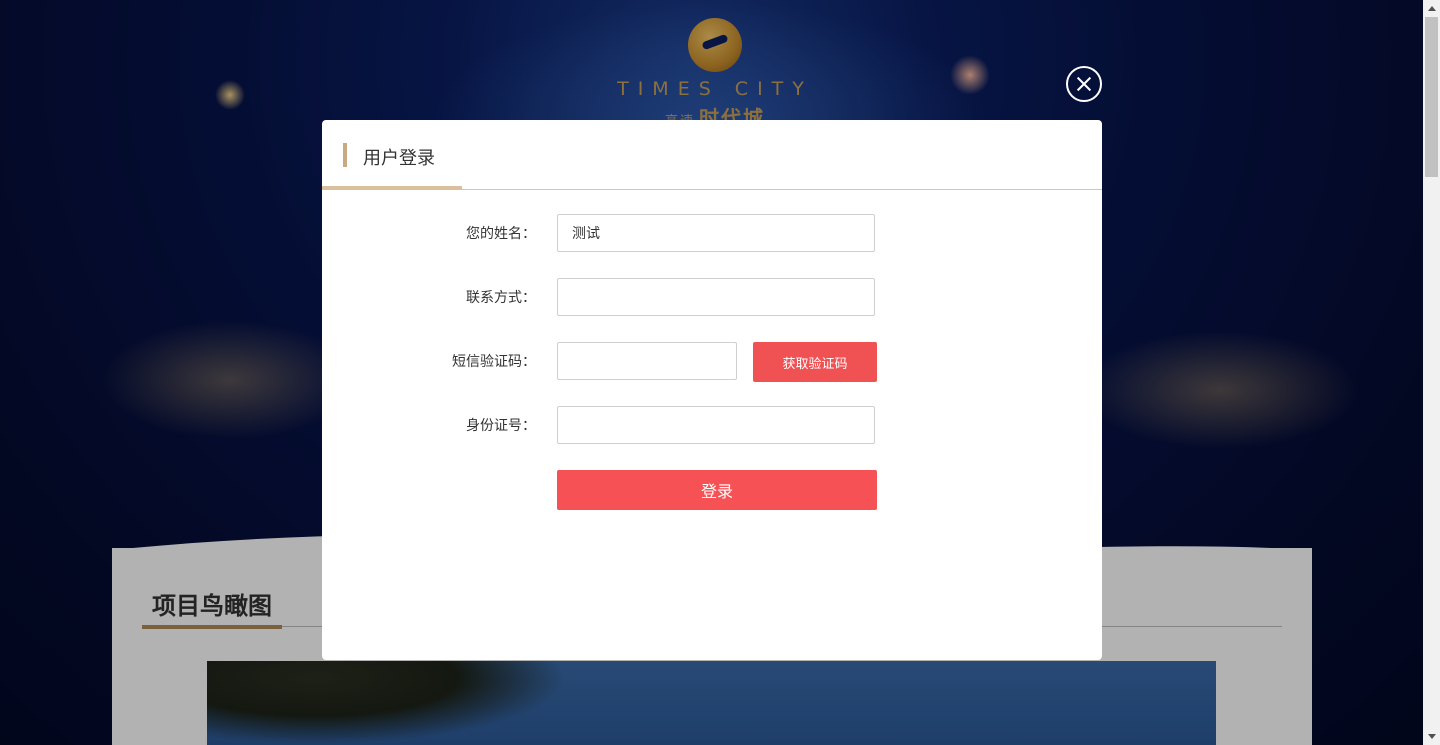 This screenshot has width=1440, height=745. What do you see at coordinates (501, 234) in the screenshot?
I see `name-label: 您的姓名：` at bounding box center [501, 234].